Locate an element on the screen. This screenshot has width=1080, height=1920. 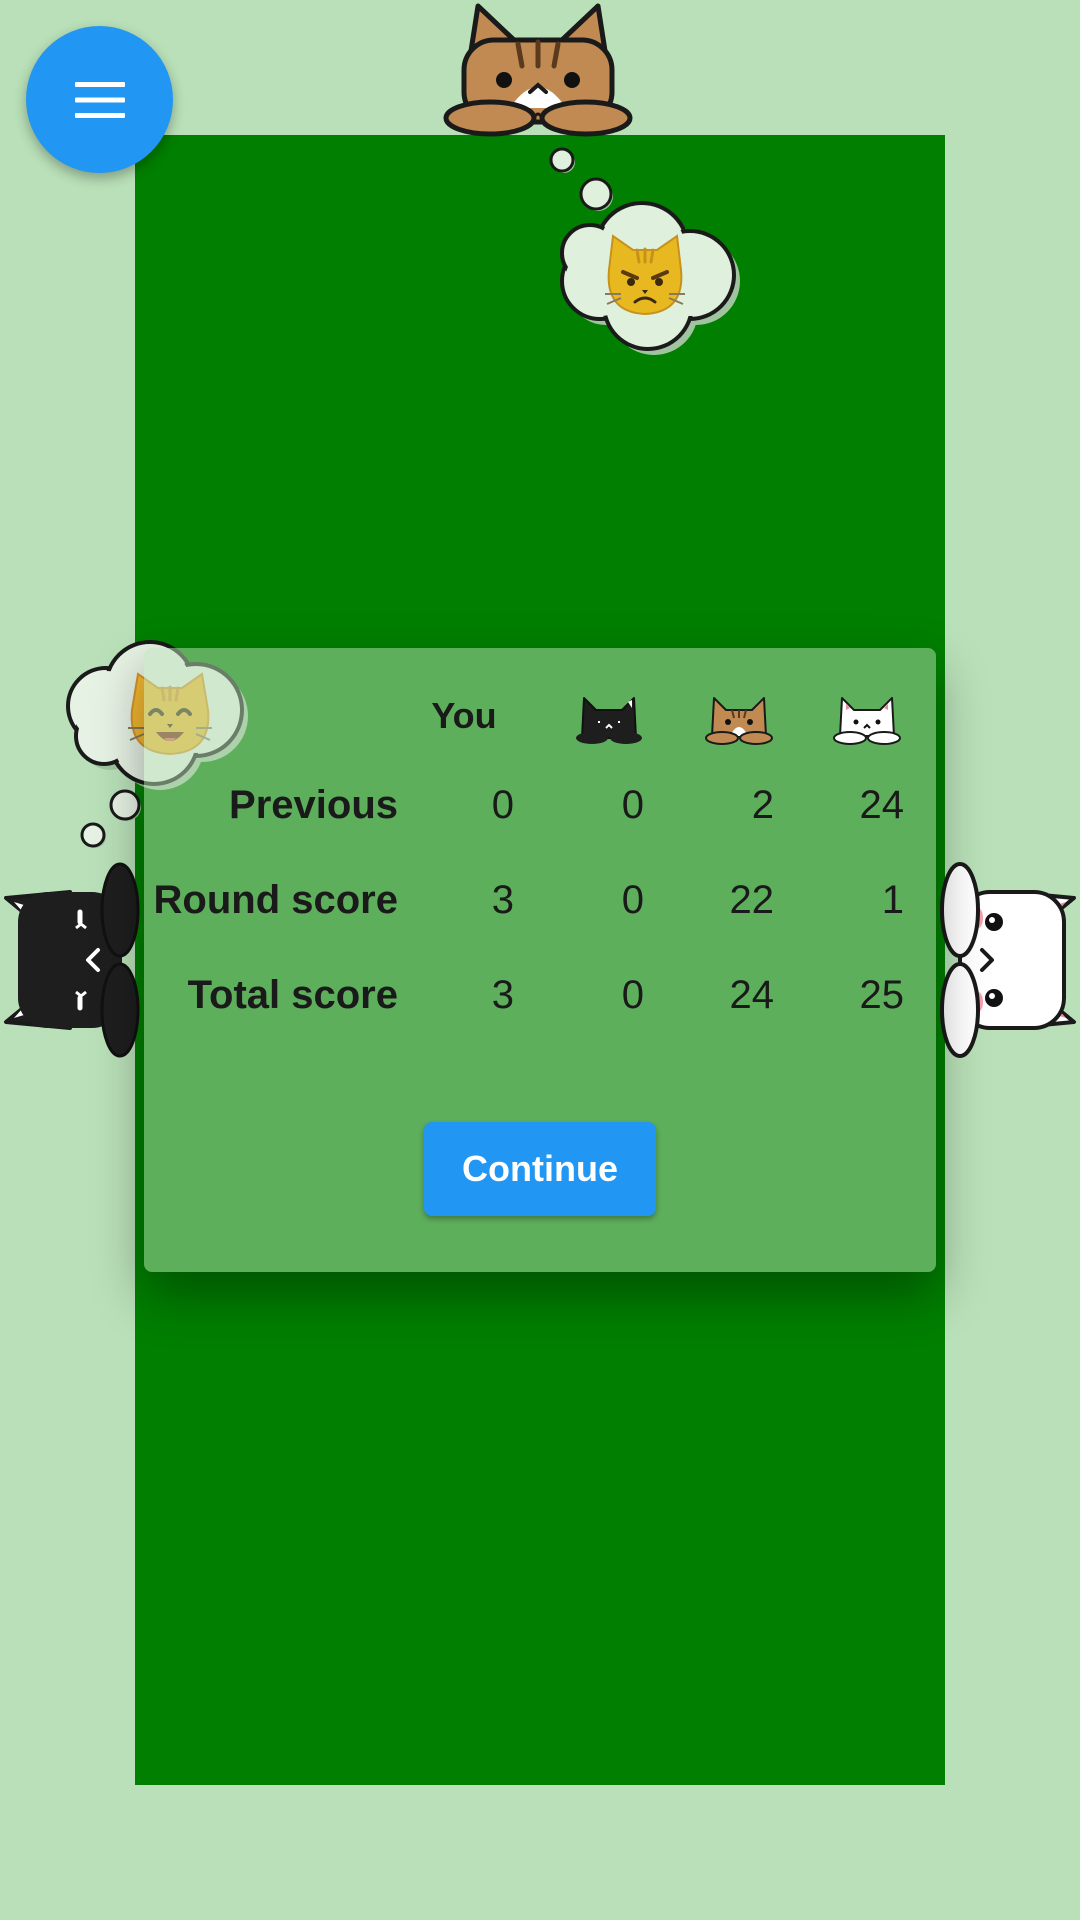
column-header-white-cat is located at coordinates (867, 716).